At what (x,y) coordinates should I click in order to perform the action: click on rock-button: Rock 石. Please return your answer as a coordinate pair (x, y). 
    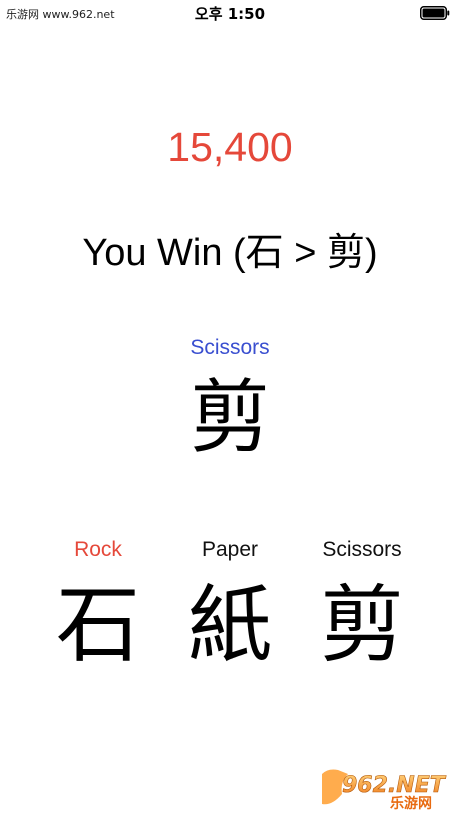
    Looking at the image, I should click on (98, 605).